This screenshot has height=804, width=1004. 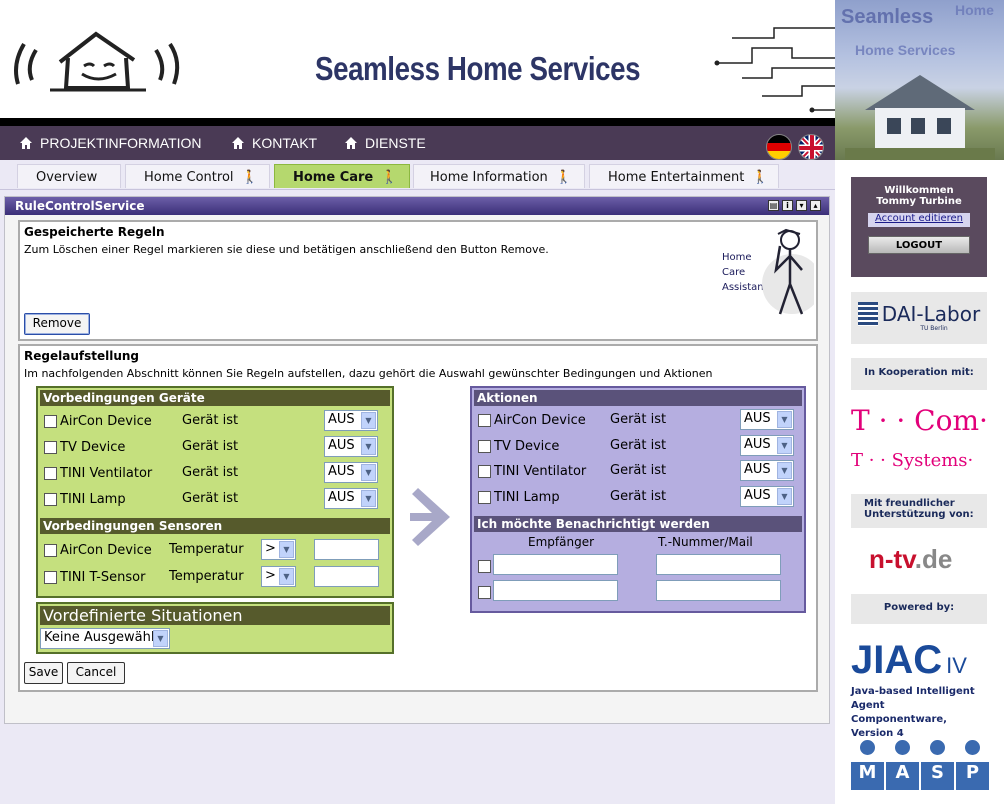 I want to click on masp-letter: S, so click(x=937, y=776).